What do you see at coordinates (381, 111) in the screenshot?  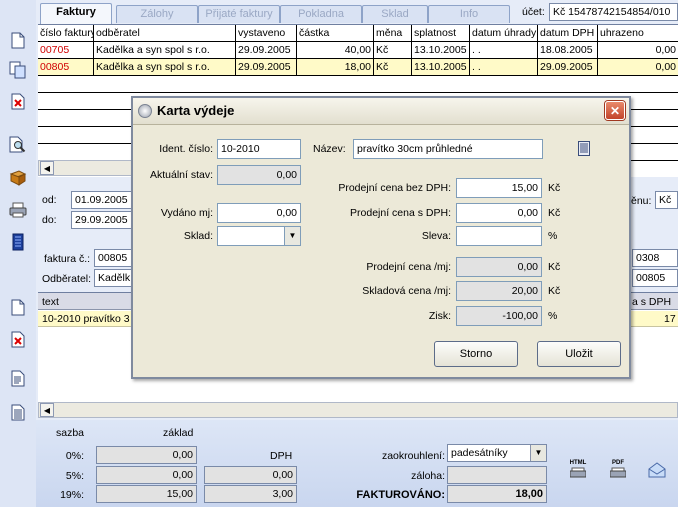 I see `dialog-titlebar: Karta výdeje ✕` at bounding box center [381, 111].